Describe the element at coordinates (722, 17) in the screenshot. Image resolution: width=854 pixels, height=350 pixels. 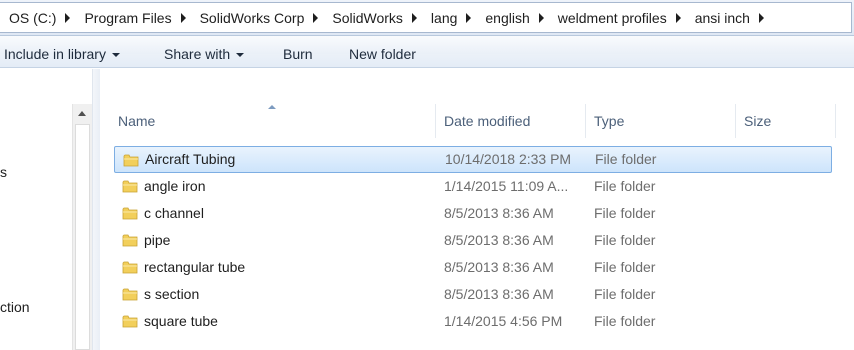
I see `breadcrumb-label: ansi inch` at that location.